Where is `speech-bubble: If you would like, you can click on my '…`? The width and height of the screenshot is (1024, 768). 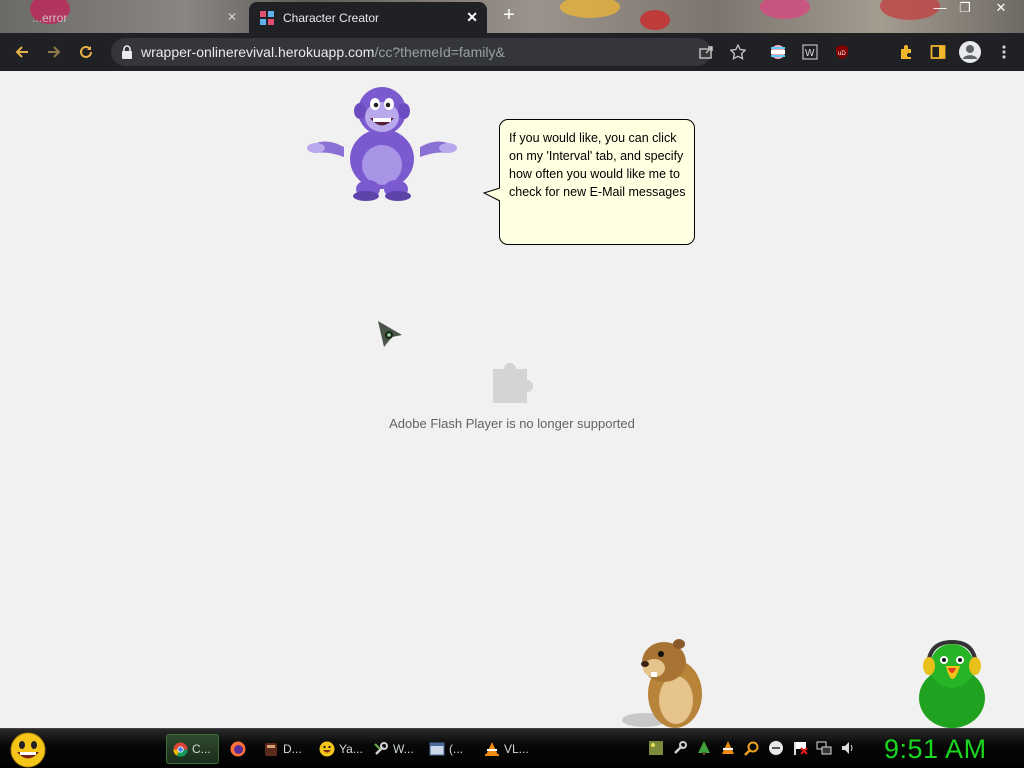
speech-bubble: If you would like, you can click on my '… is located at coordinates (597, 182).